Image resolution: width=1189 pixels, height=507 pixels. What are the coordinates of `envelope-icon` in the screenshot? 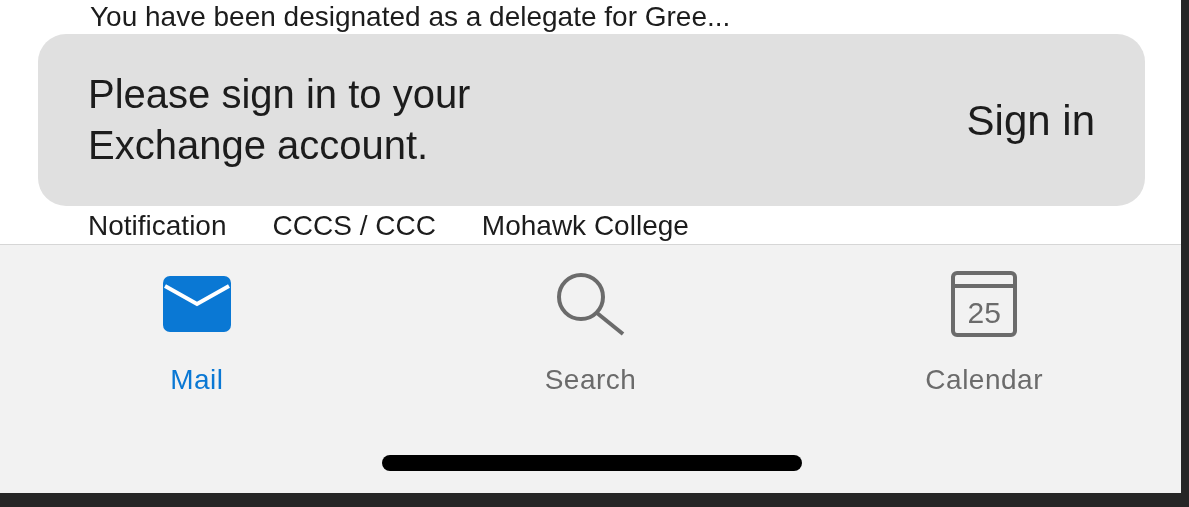 It's located at (196, 304).